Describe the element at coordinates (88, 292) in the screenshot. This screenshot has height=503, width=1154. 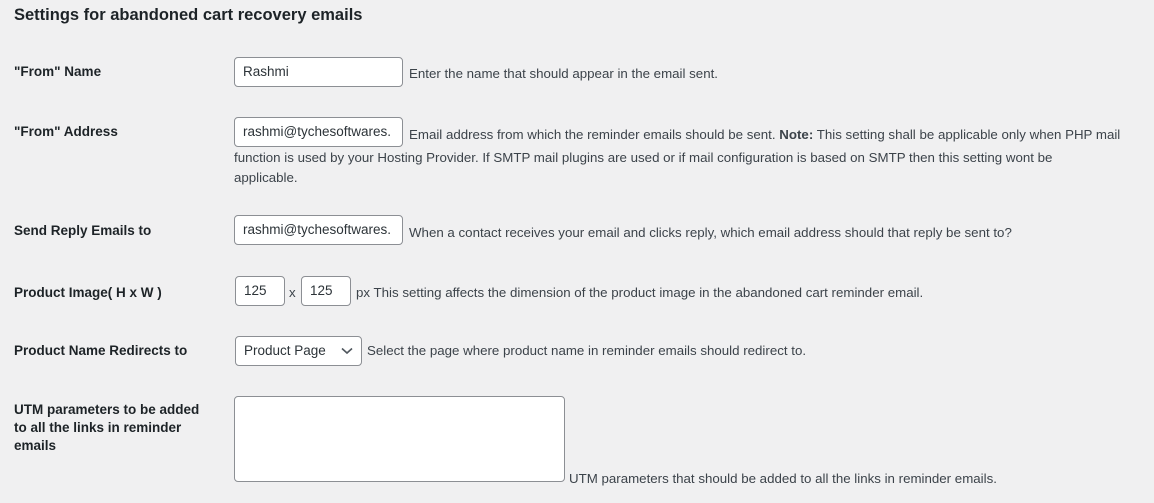
I see `product-image-label: Product Image( H x W )` at that location.